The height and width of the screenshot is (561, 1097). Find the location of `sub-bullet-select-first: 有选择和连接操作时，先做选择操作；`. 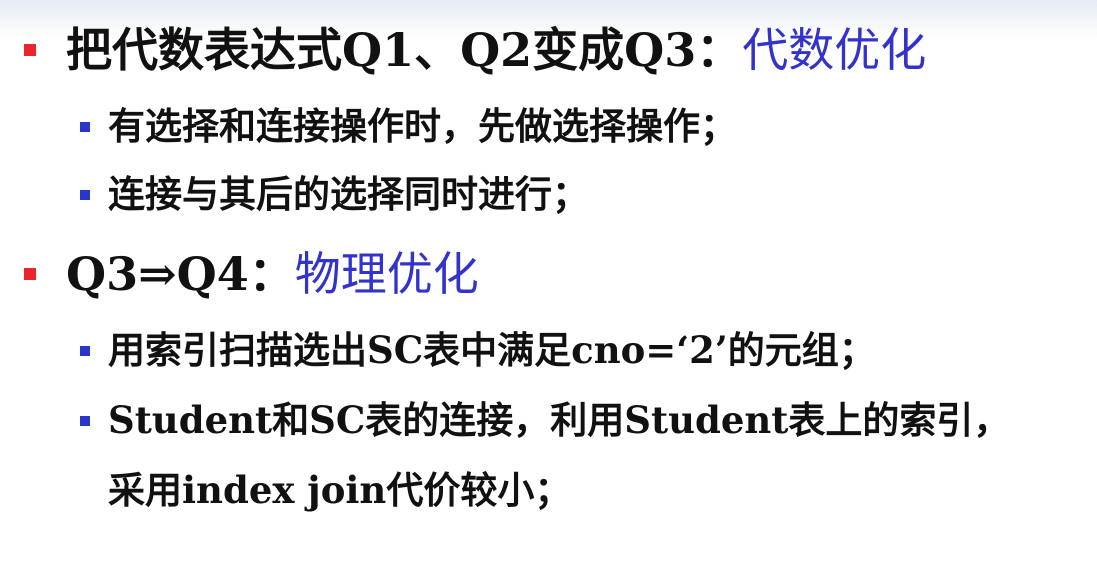

sub-bullet-select-first: 有选择和连接操作时，先做选择操作； is located at coordinates (422, 126).